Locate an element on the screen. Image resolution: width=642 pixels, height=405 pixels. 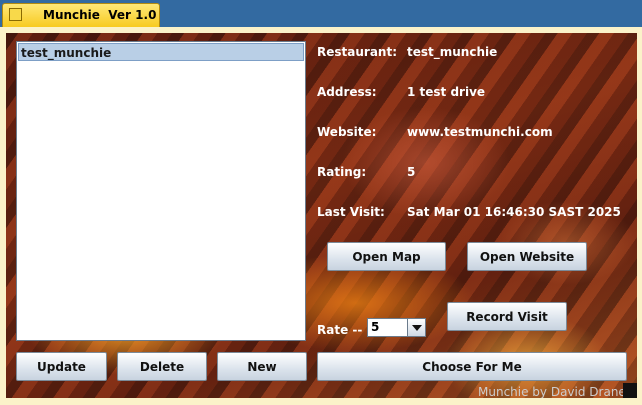
website-label: Website: is located at coordinates (347, 132).